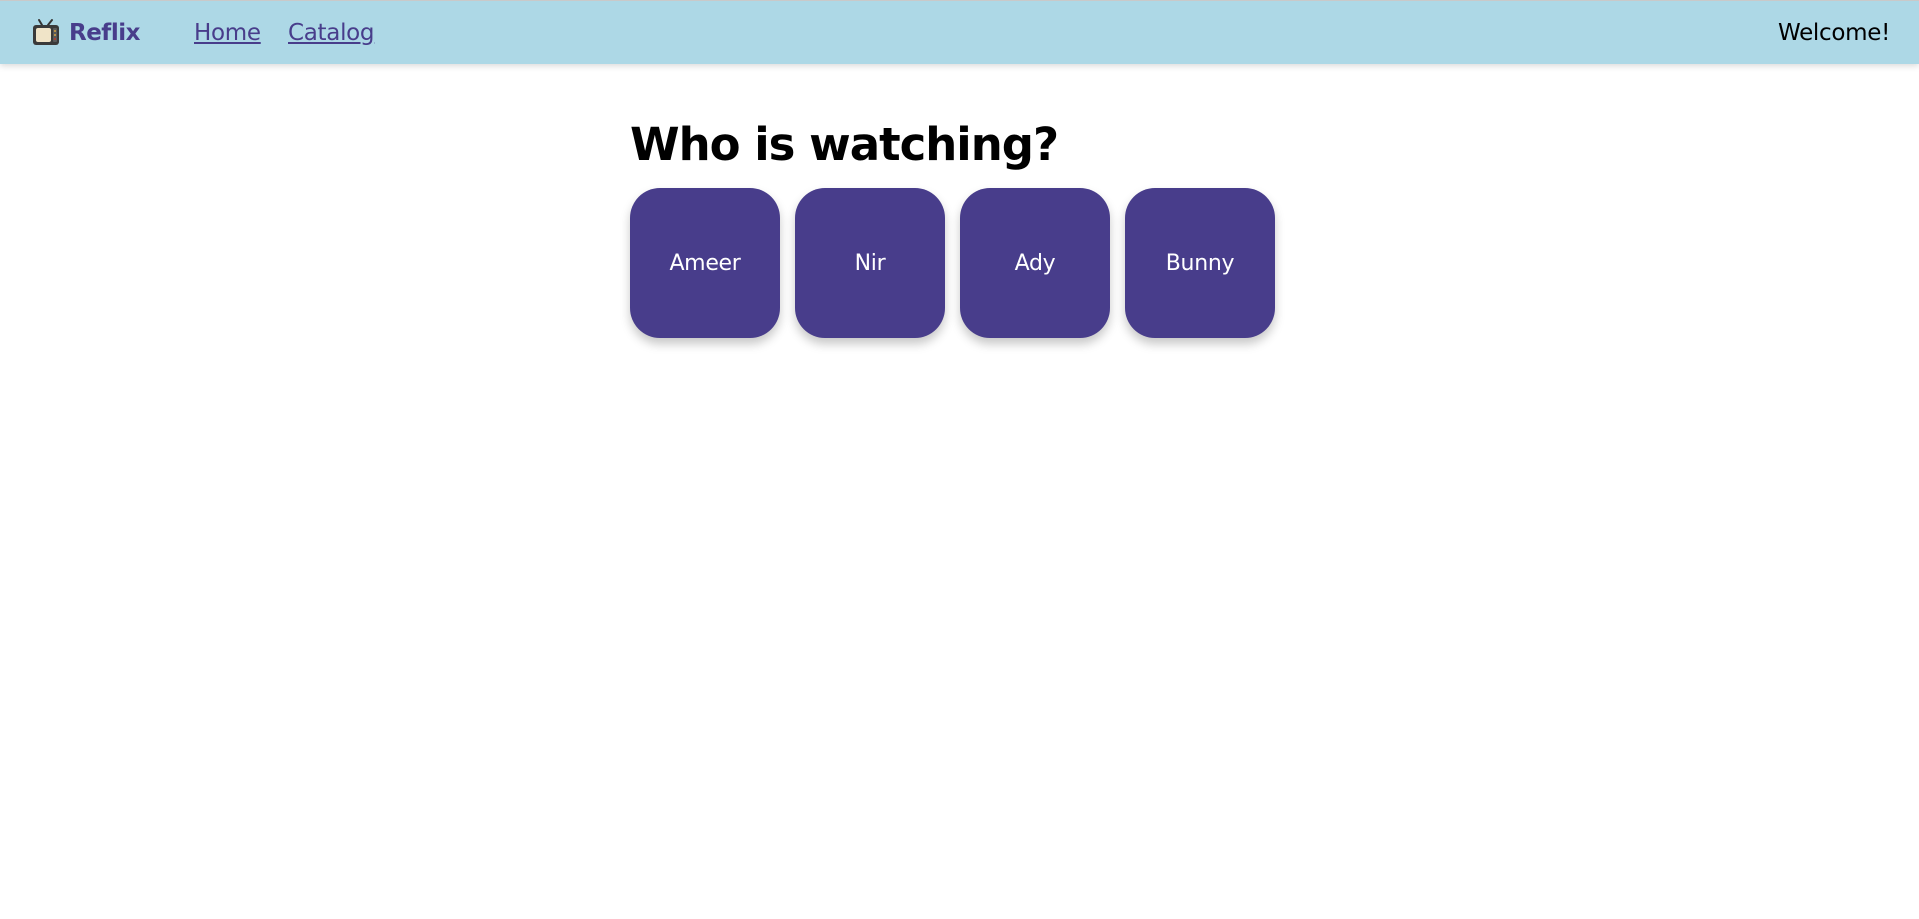  What do you see at coordinates (1035, 263) in the screenshot?
I see `profile-card-ady: Ady` at bounding box center [1035, 263].